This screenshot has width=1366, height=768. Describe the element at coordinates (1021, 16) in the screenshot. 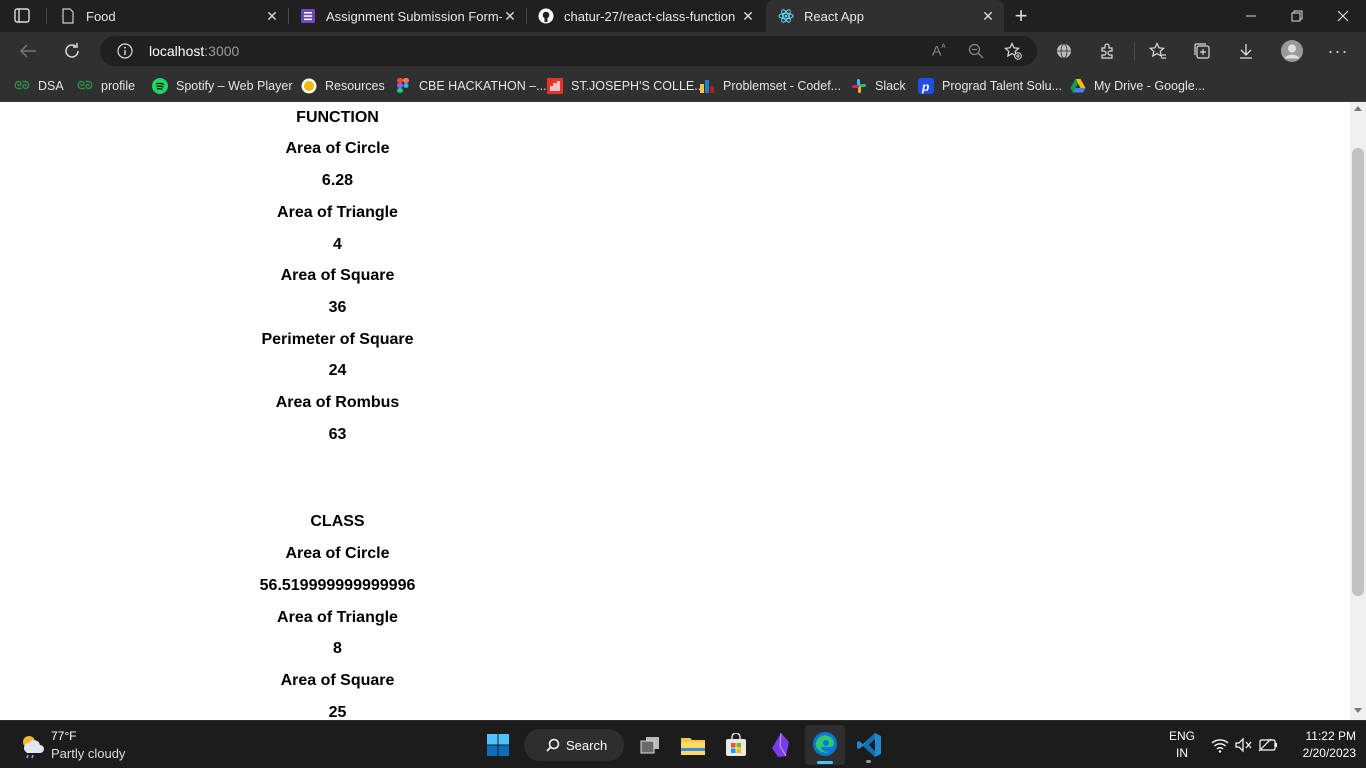

I see `new-tab-button: +` at that location.